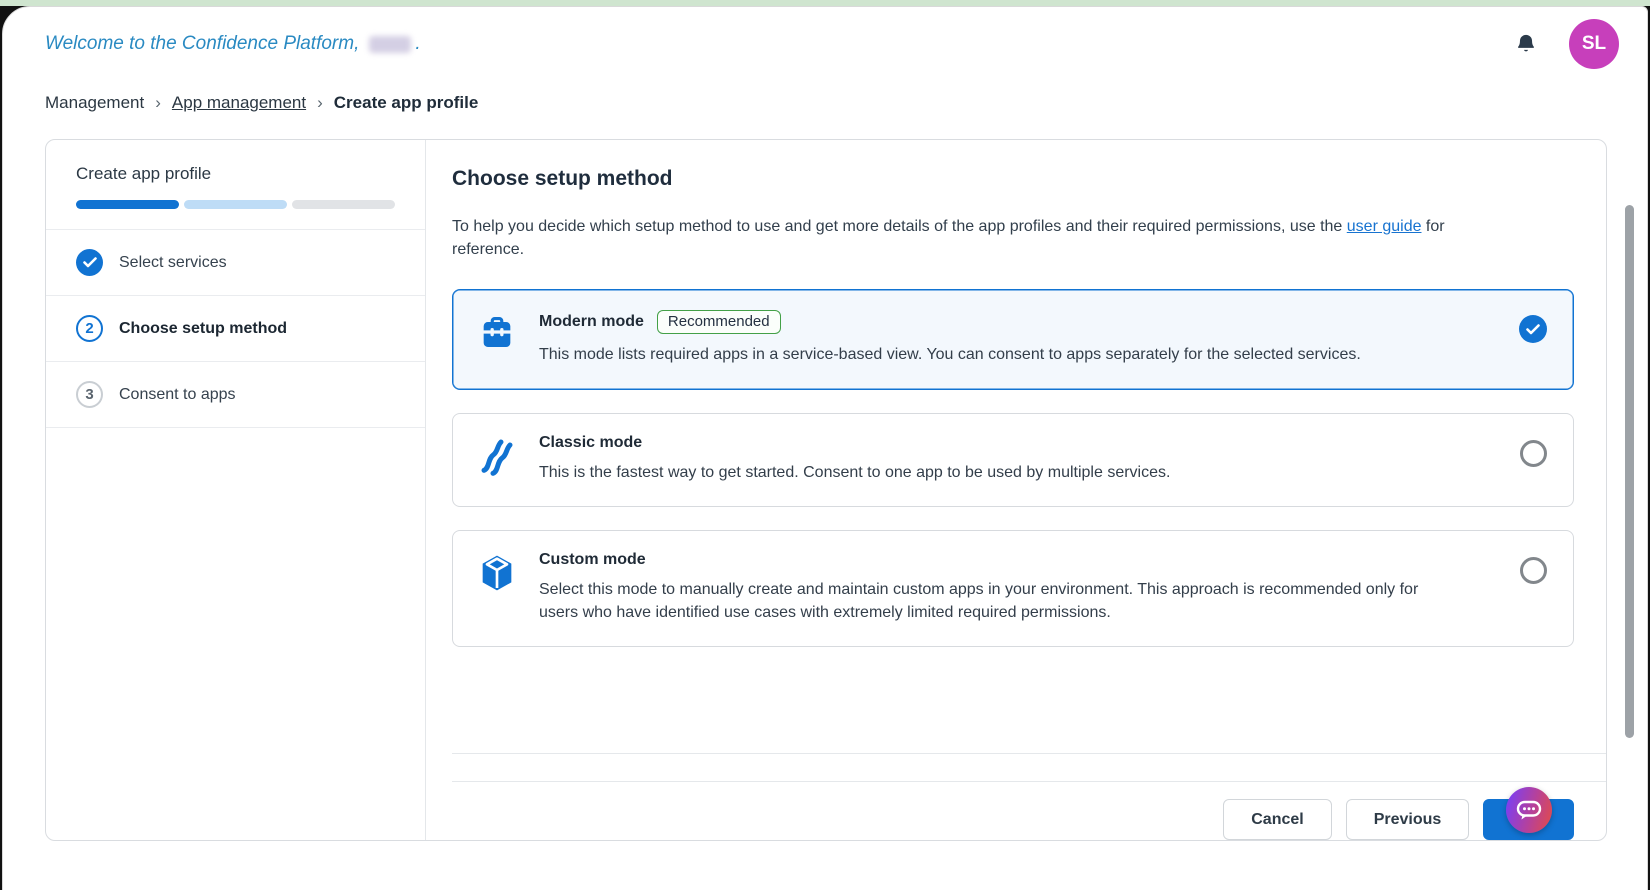 The image size is (1650, 890). I want to click on cancel-button: Cancel, so click(1277, 819).